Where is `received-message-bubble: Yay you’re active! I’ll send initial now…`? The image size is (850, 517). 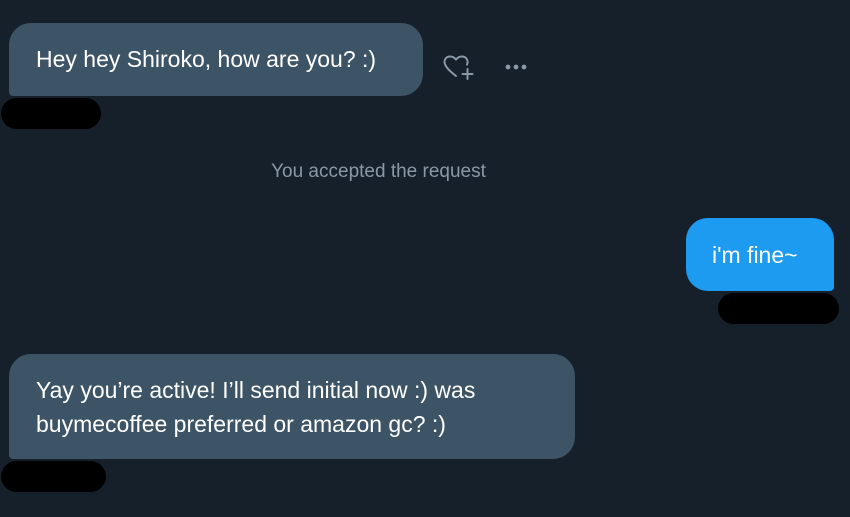
received-message-bubble: Yay you’re active! I’ll send initial now… is located at coordinates (292, 406).